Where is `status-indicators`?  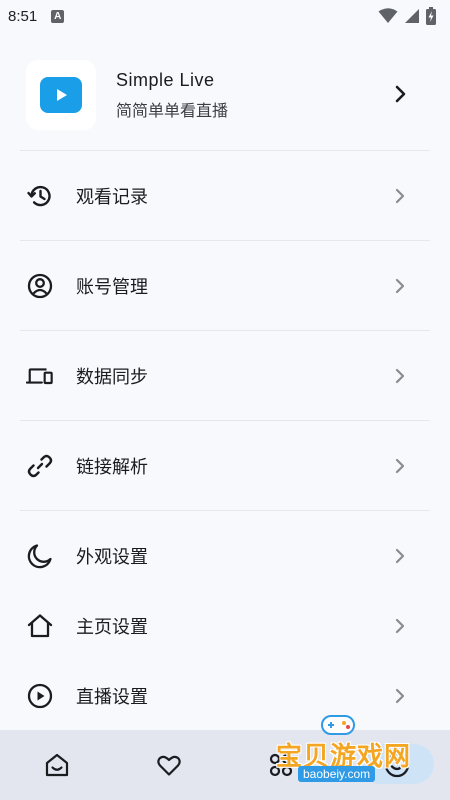 status-indicators is located at coordinates (407, 16).